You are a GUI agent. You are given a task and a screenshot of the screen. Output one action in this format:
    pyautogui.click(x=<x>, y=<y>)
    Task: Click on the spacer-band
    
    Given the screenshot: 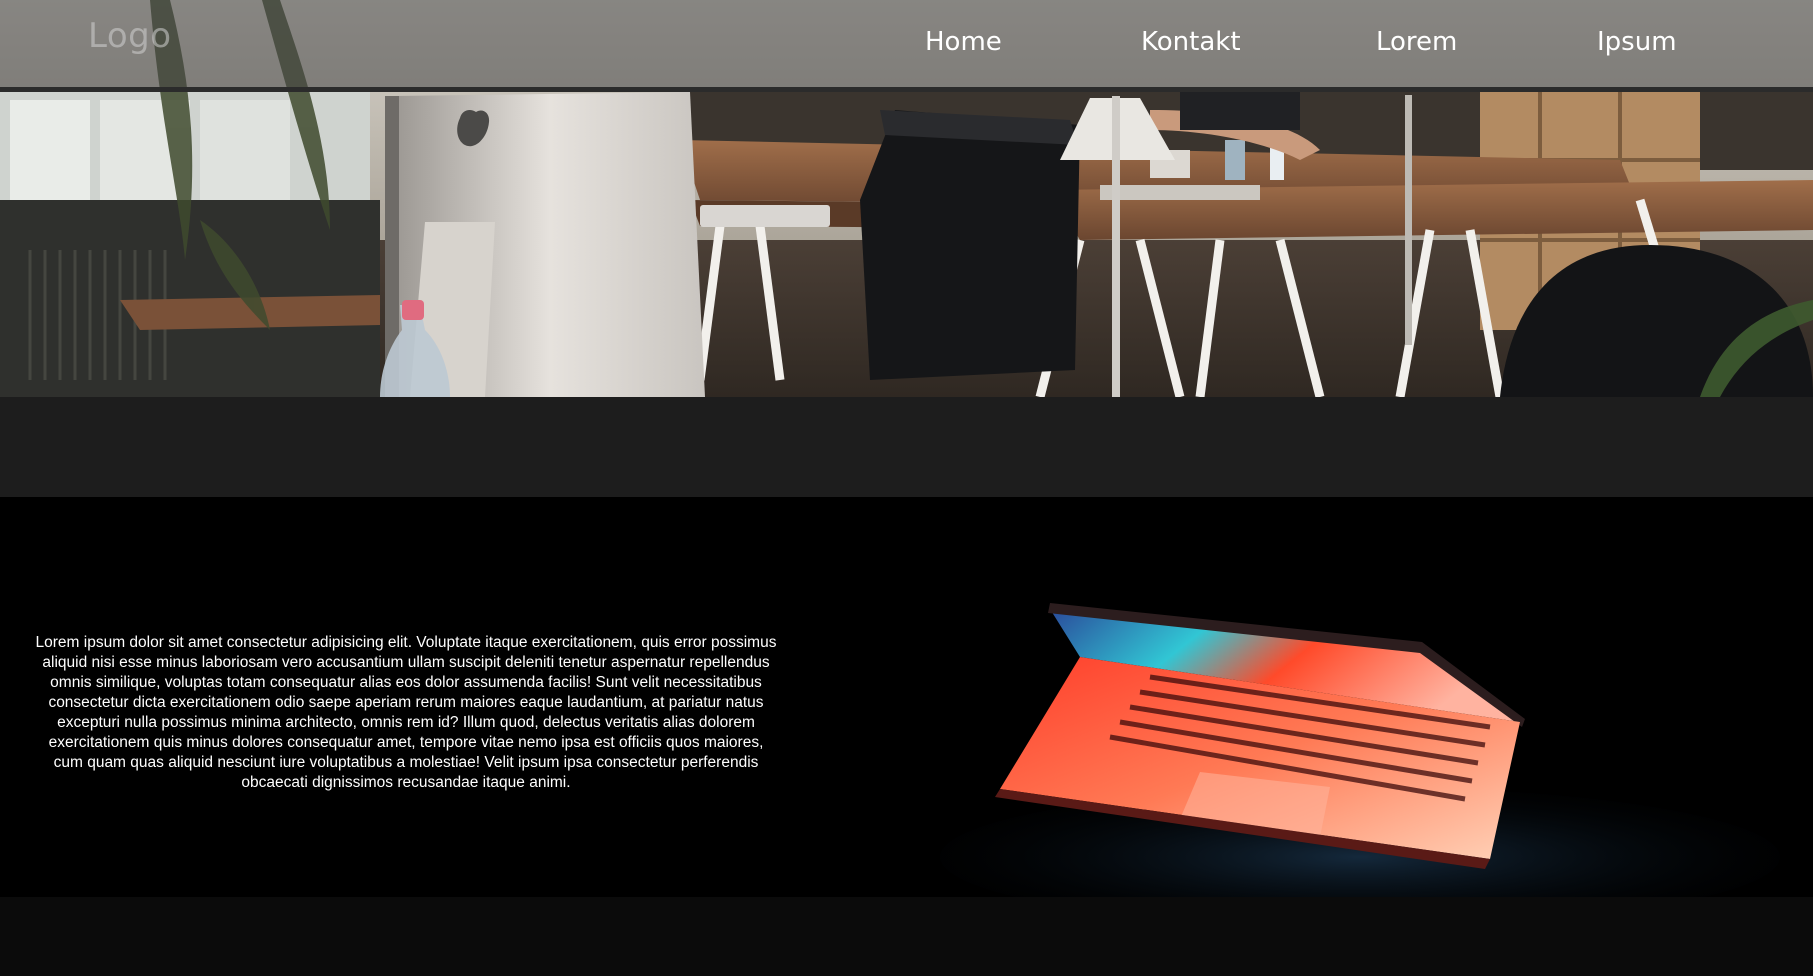 What is the action you would take?
    pyautogui.click(x=906, y=447)
    